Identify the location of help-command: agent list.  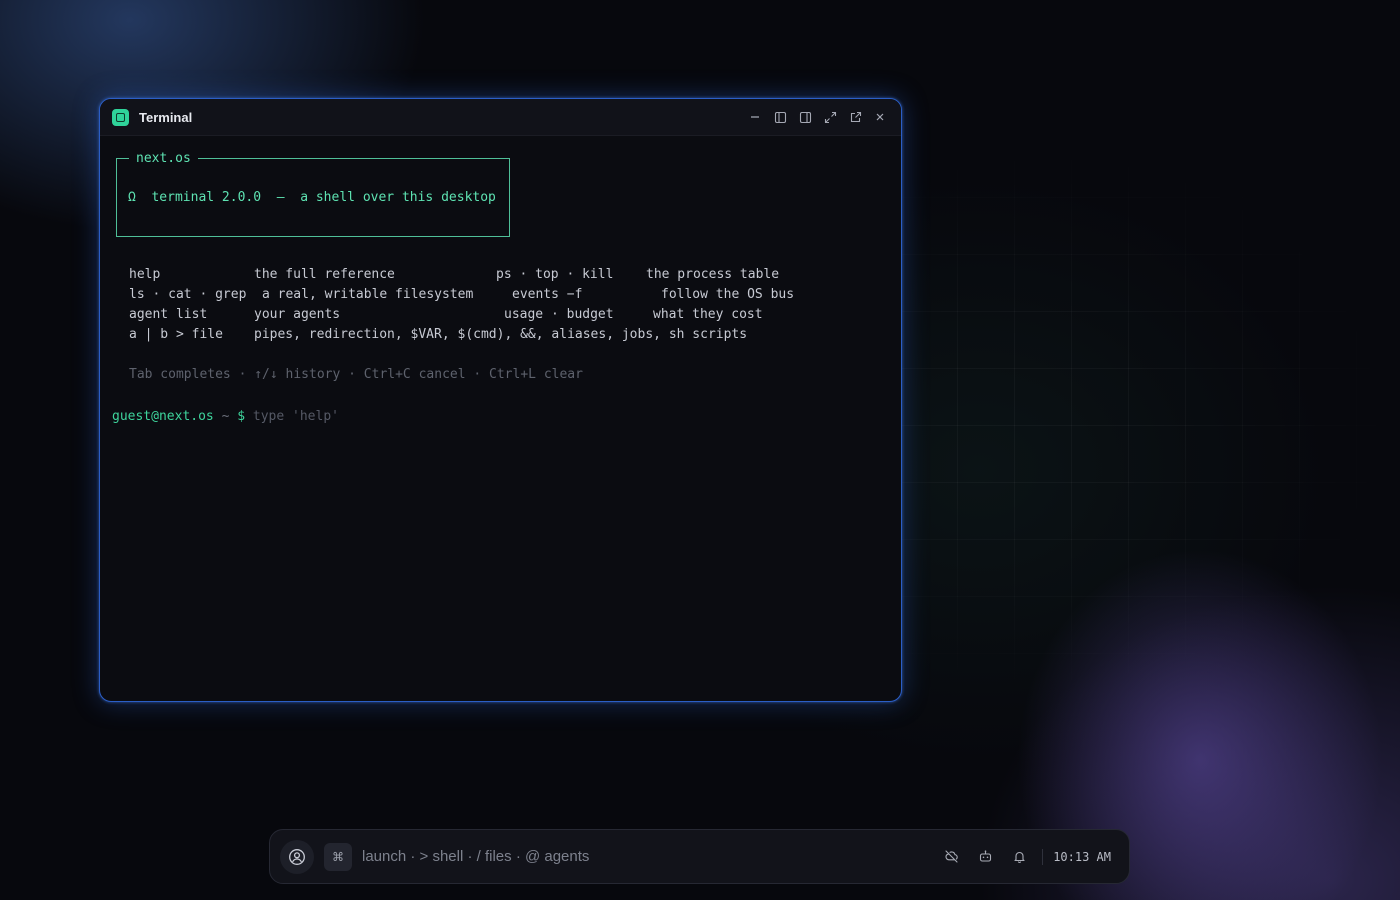
(168, 314).